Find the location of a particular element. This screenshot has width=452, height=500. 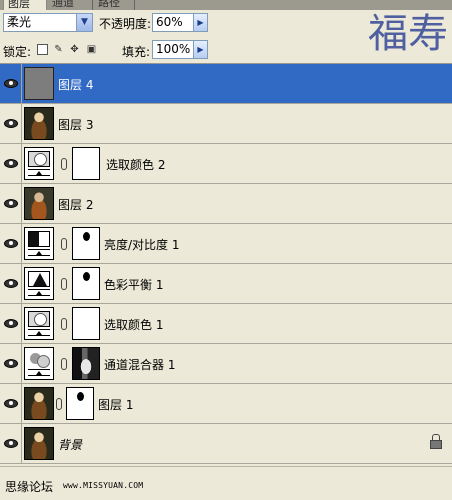

padlock-icon is located at coordinates (436, 441).